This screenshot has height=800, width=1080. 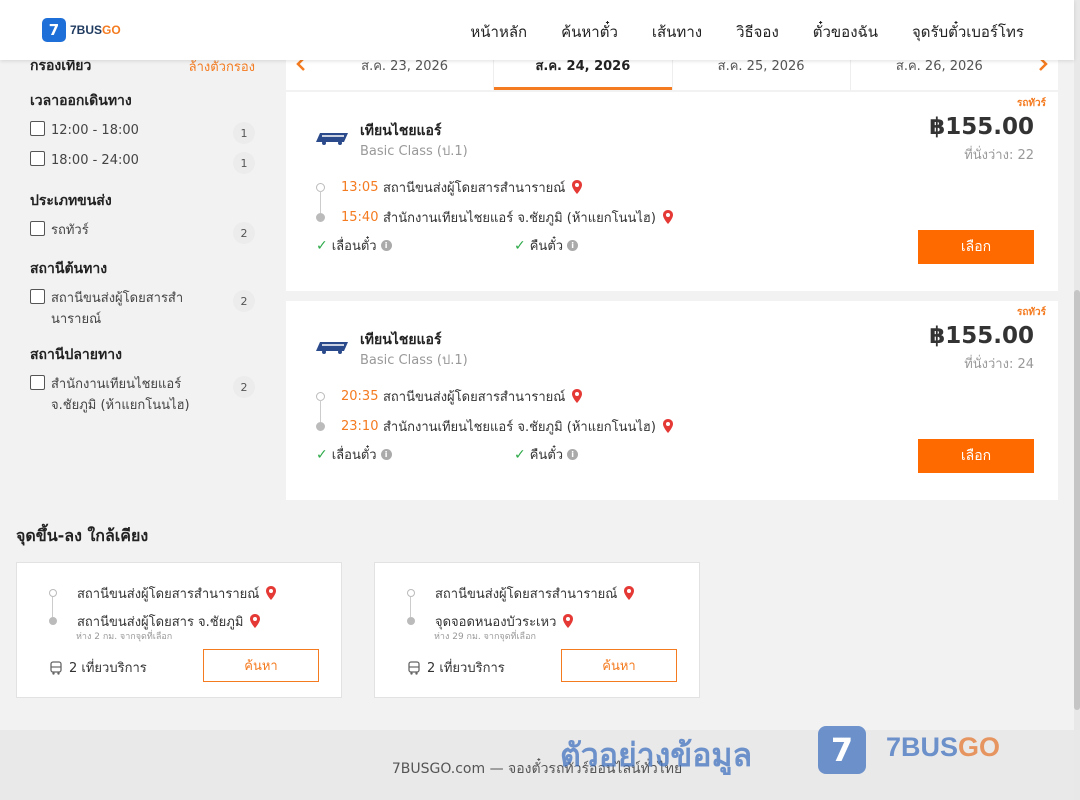 I want to click on nav-search-tickets: ค้นหาตั๋ว, so click(x=589, y=32).